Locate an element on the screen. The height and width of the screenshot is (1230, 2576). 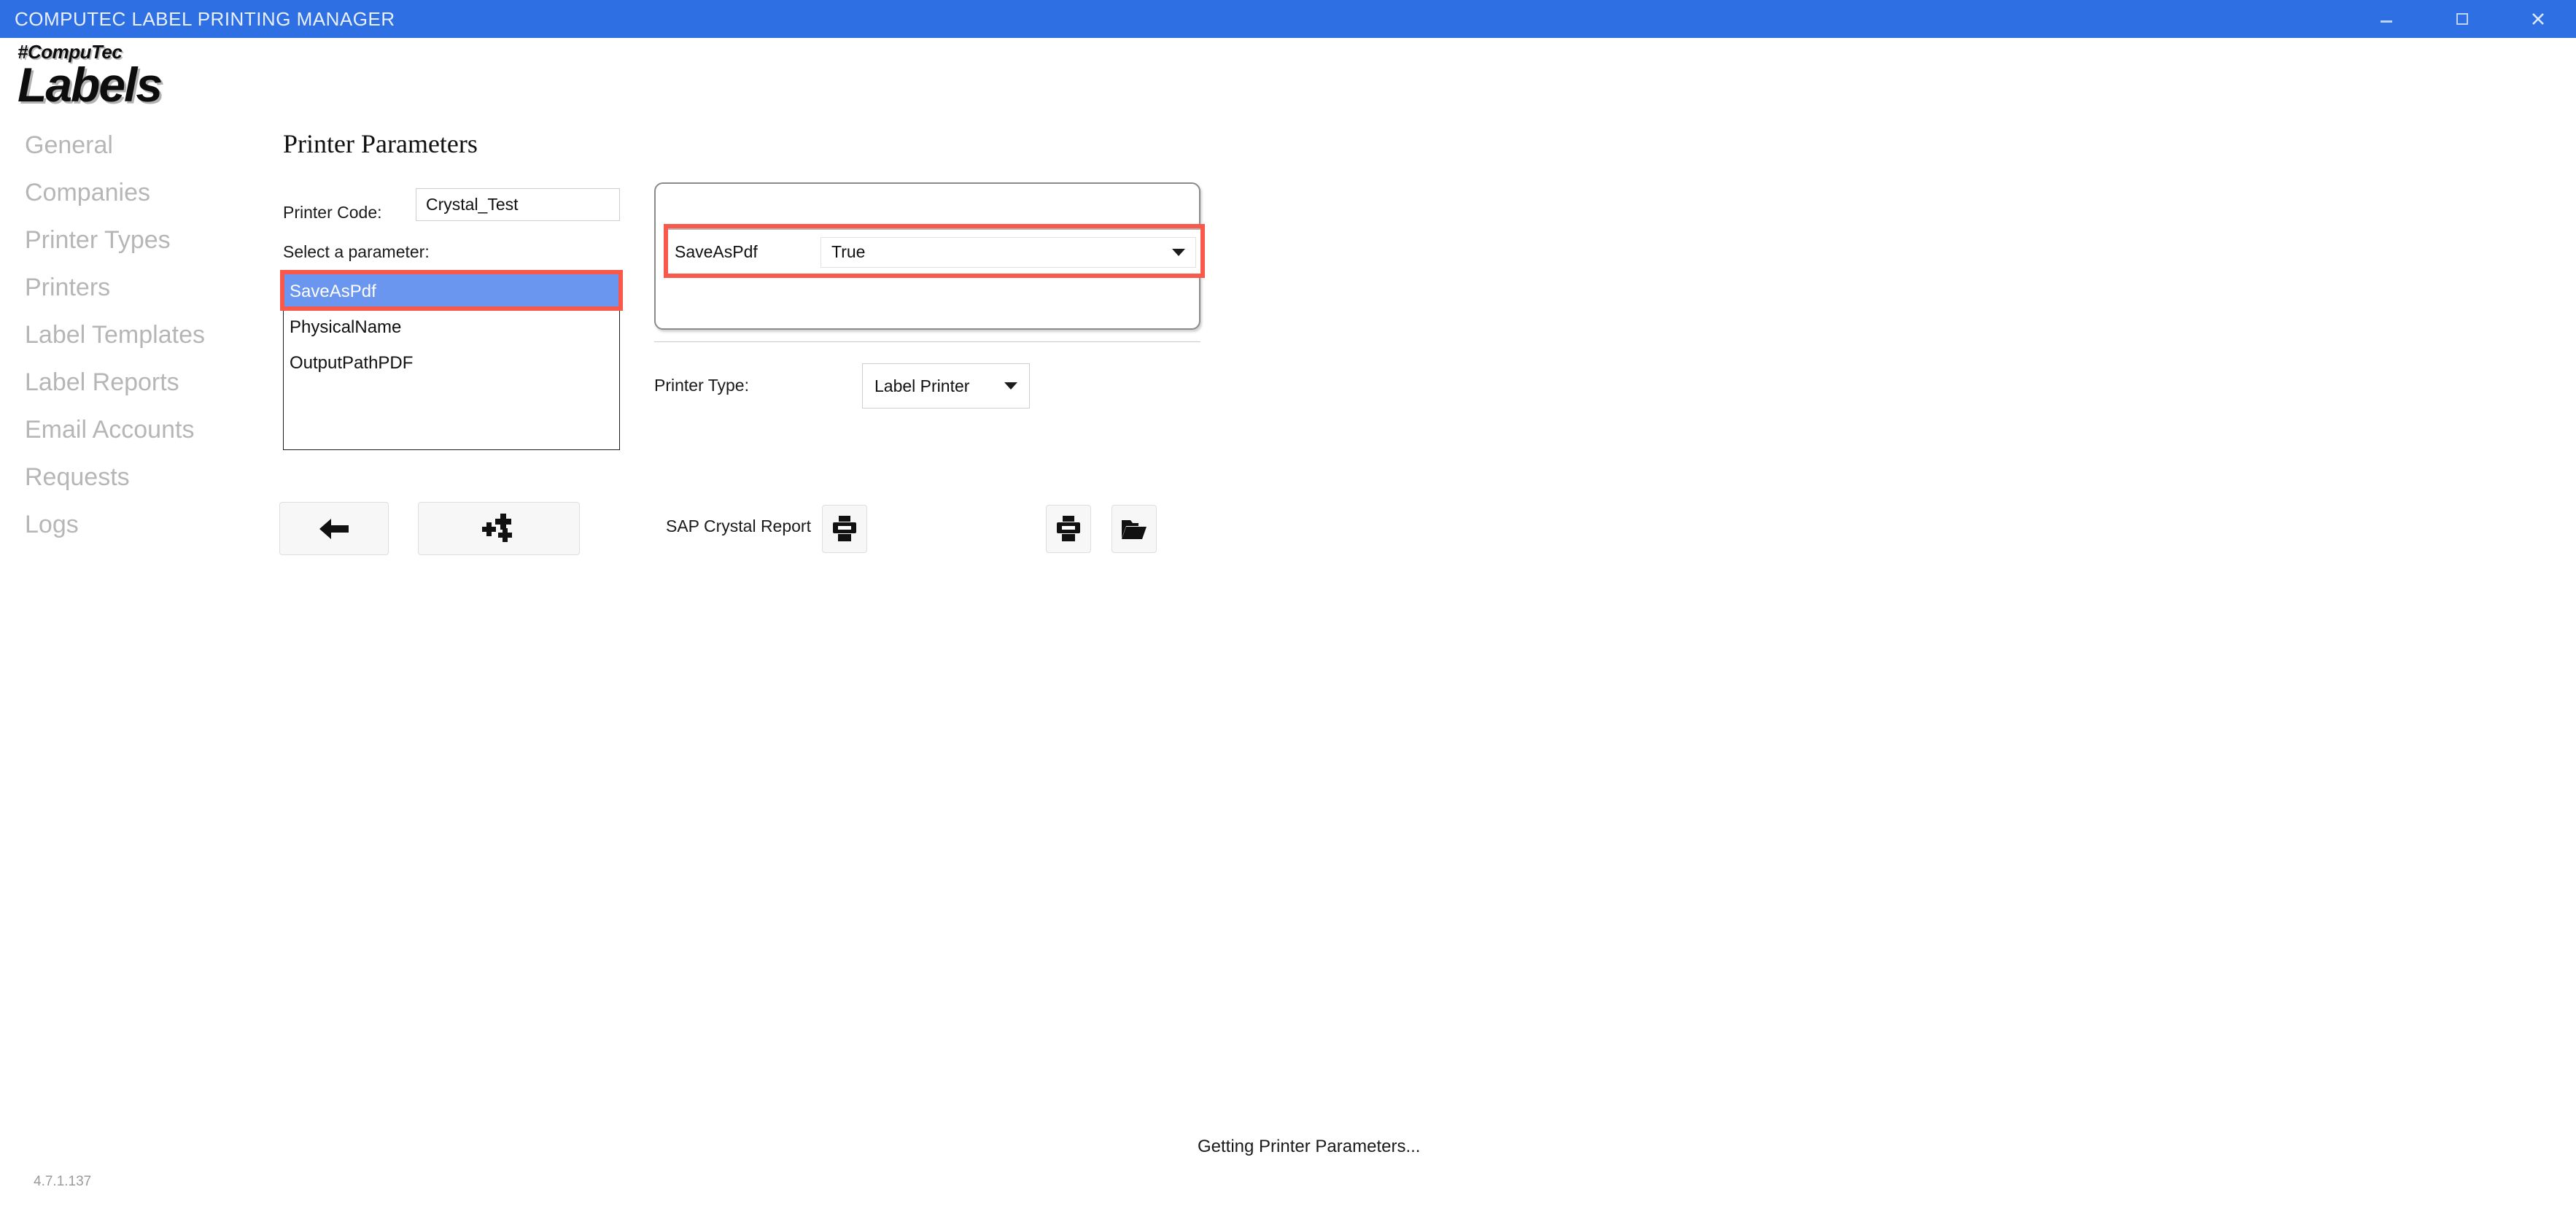
sidebar-item-label-templates: Label Templates is located at coordinates (145, 346).